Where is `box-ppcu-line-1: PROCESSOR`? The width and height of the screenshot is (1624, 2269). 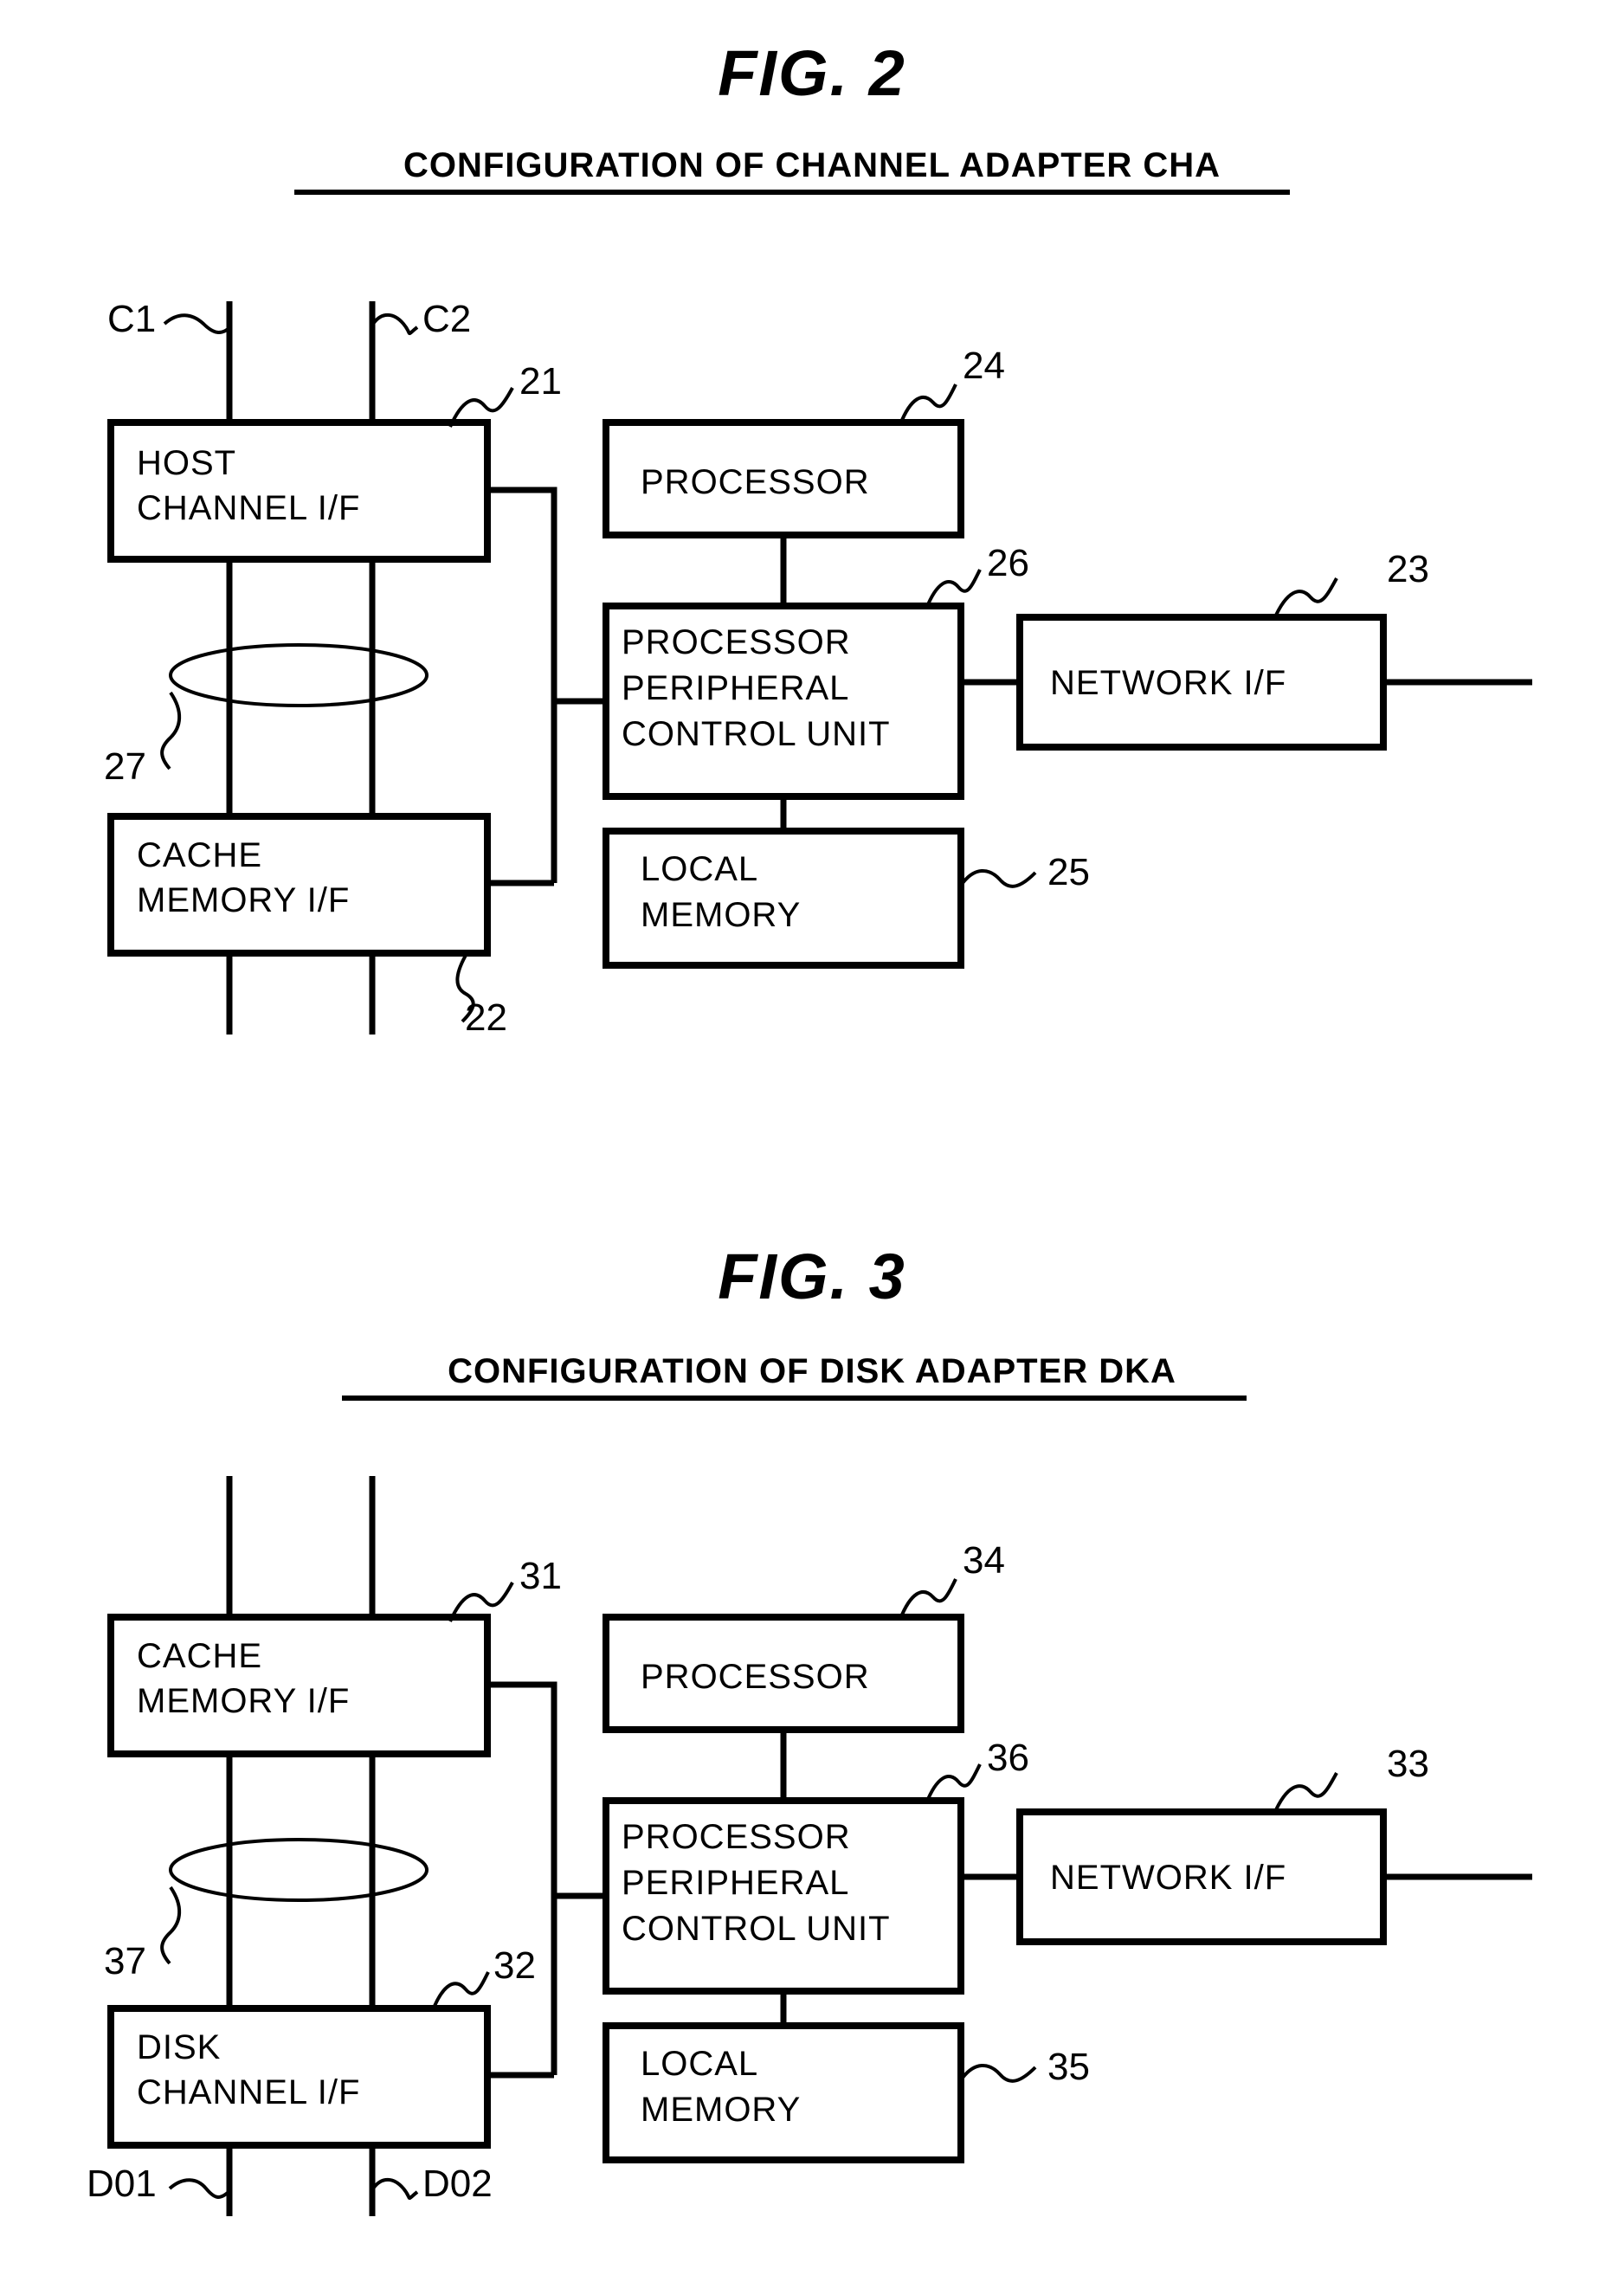 box-ppcu-line-1: PROCESSOR is located at coordinates (736, 642).